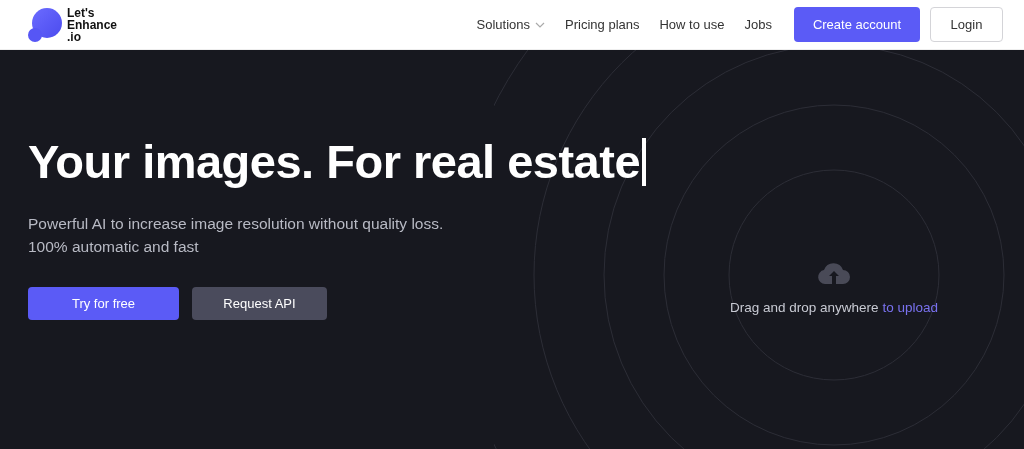 This screenshot has width=1024, height=449. I want to click on logo-text: Let's Enhance .io, so click(92, 24).